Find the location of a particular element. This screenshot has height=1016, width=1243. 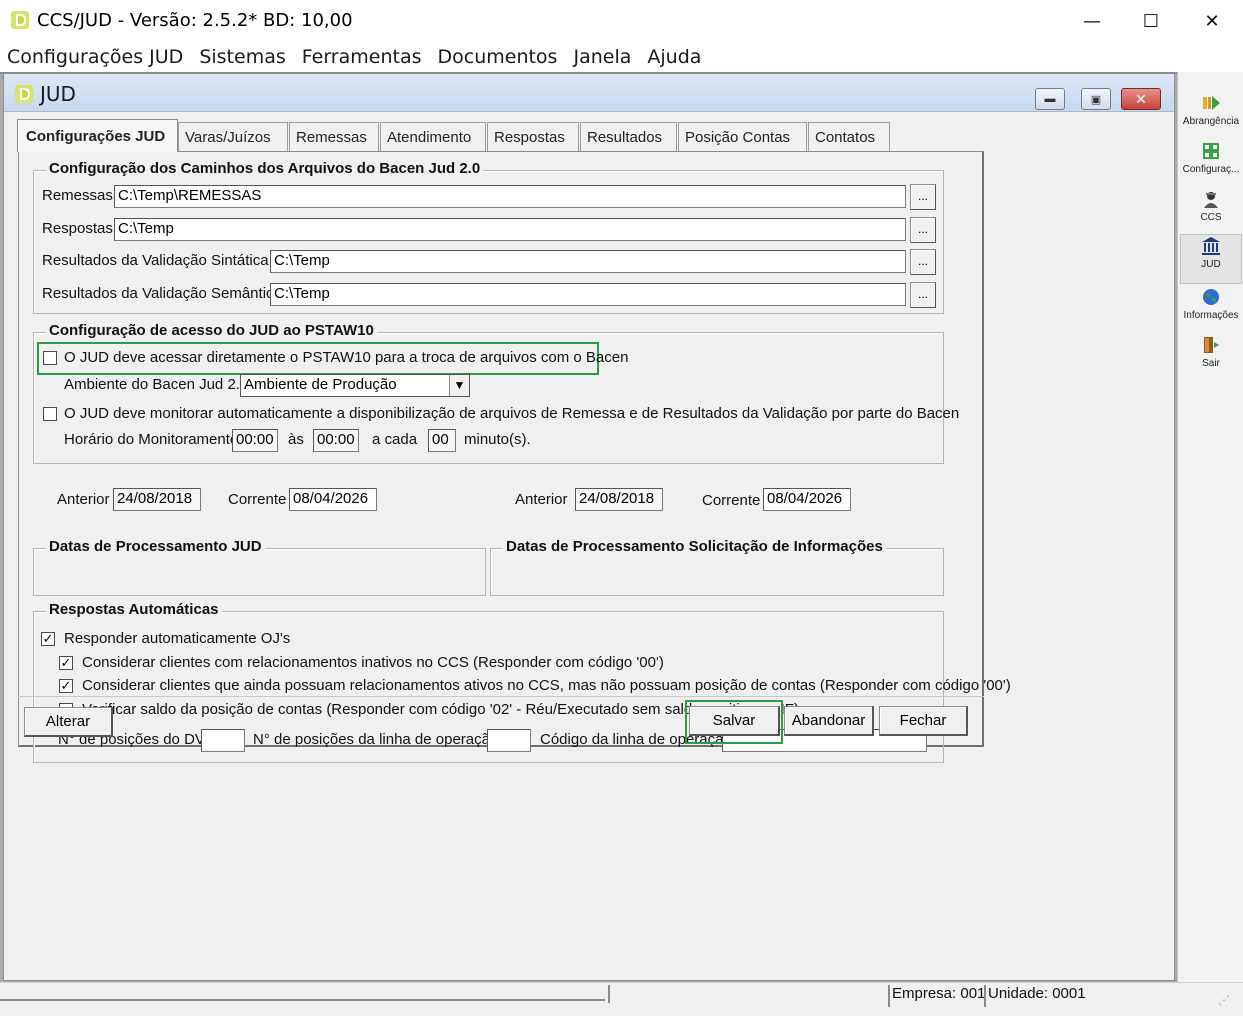

horario-from-input: 00:00 is located at coordinates (255, 440).